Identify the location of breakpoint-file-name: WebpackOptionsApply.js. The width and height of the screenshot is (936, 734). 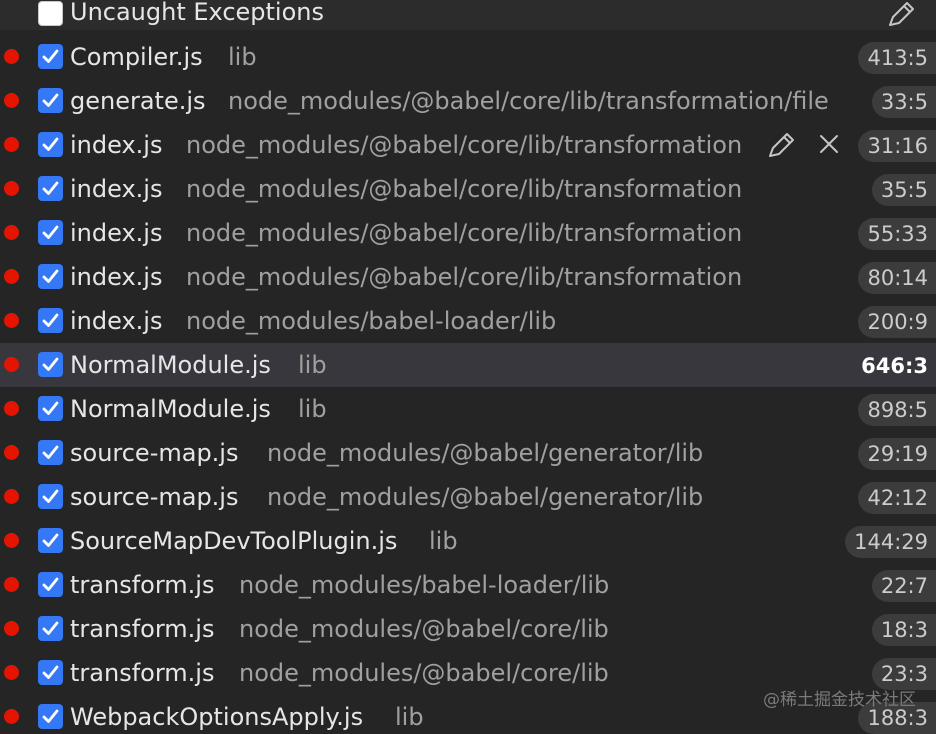
(217, 717).